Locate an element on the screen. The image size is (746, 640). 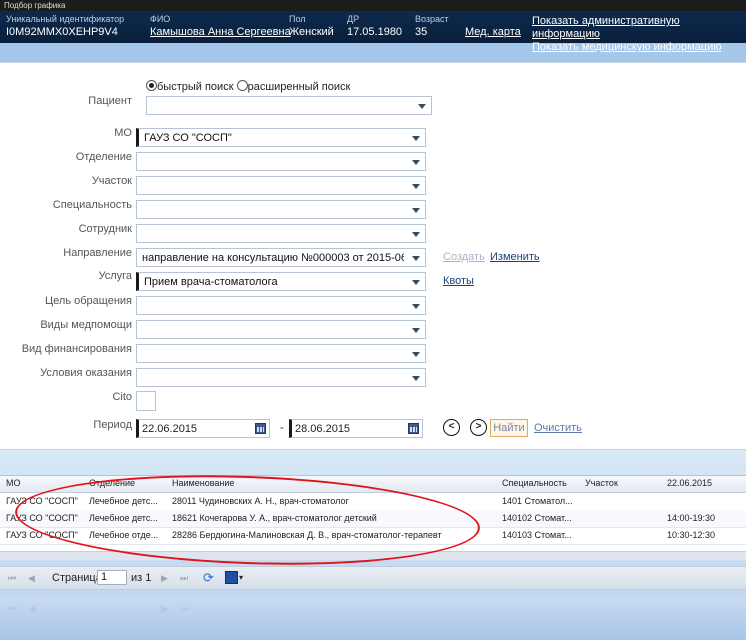
refresh-icon: ⟳ is located at coordinates (208, 578).